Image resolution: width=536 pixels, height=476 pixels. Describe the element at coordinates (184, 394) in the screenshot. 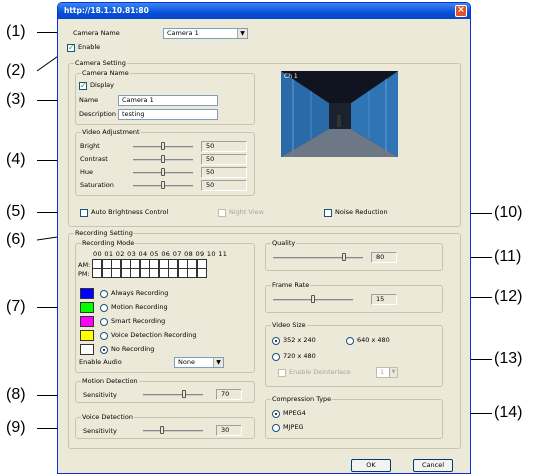

I see `motion-sensitivity-thumb` at that location.